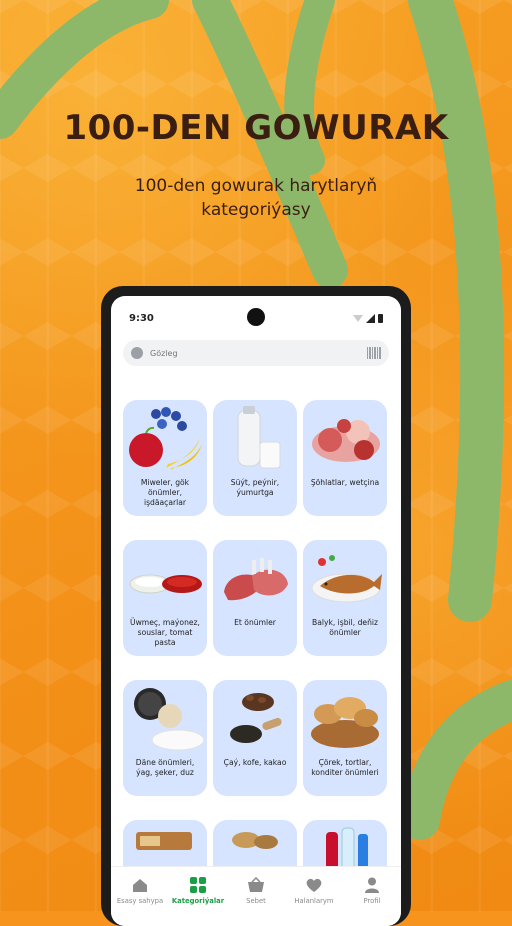 The image size is (512, 926). What do you see at coordinates (346, 440) in the screenshot?
I see `sausage-icon` at bounding box center [346, 440].